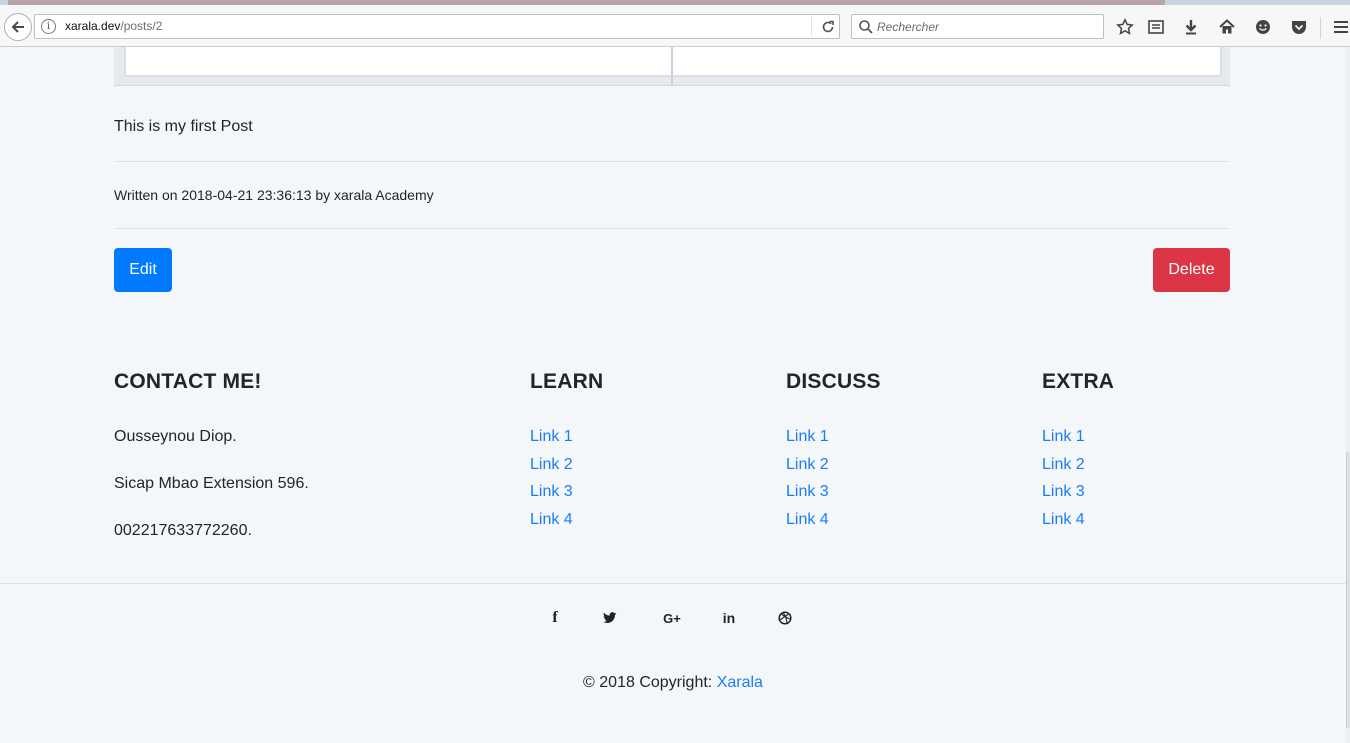 The image size is (1350, 743). Describe the element at coordinates (437, 26) in the screenshot. I see `url-bar: i xarala.dev/posts/2` at that location.